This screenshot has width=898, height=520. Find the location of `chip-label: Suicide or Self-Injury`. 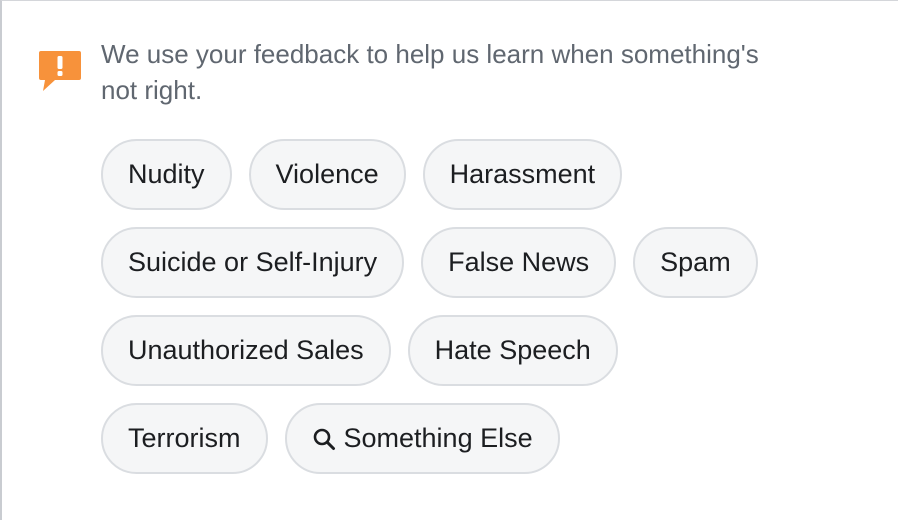

chip-label: Suicide or Self-Injury is located at coordinates (253, 262).